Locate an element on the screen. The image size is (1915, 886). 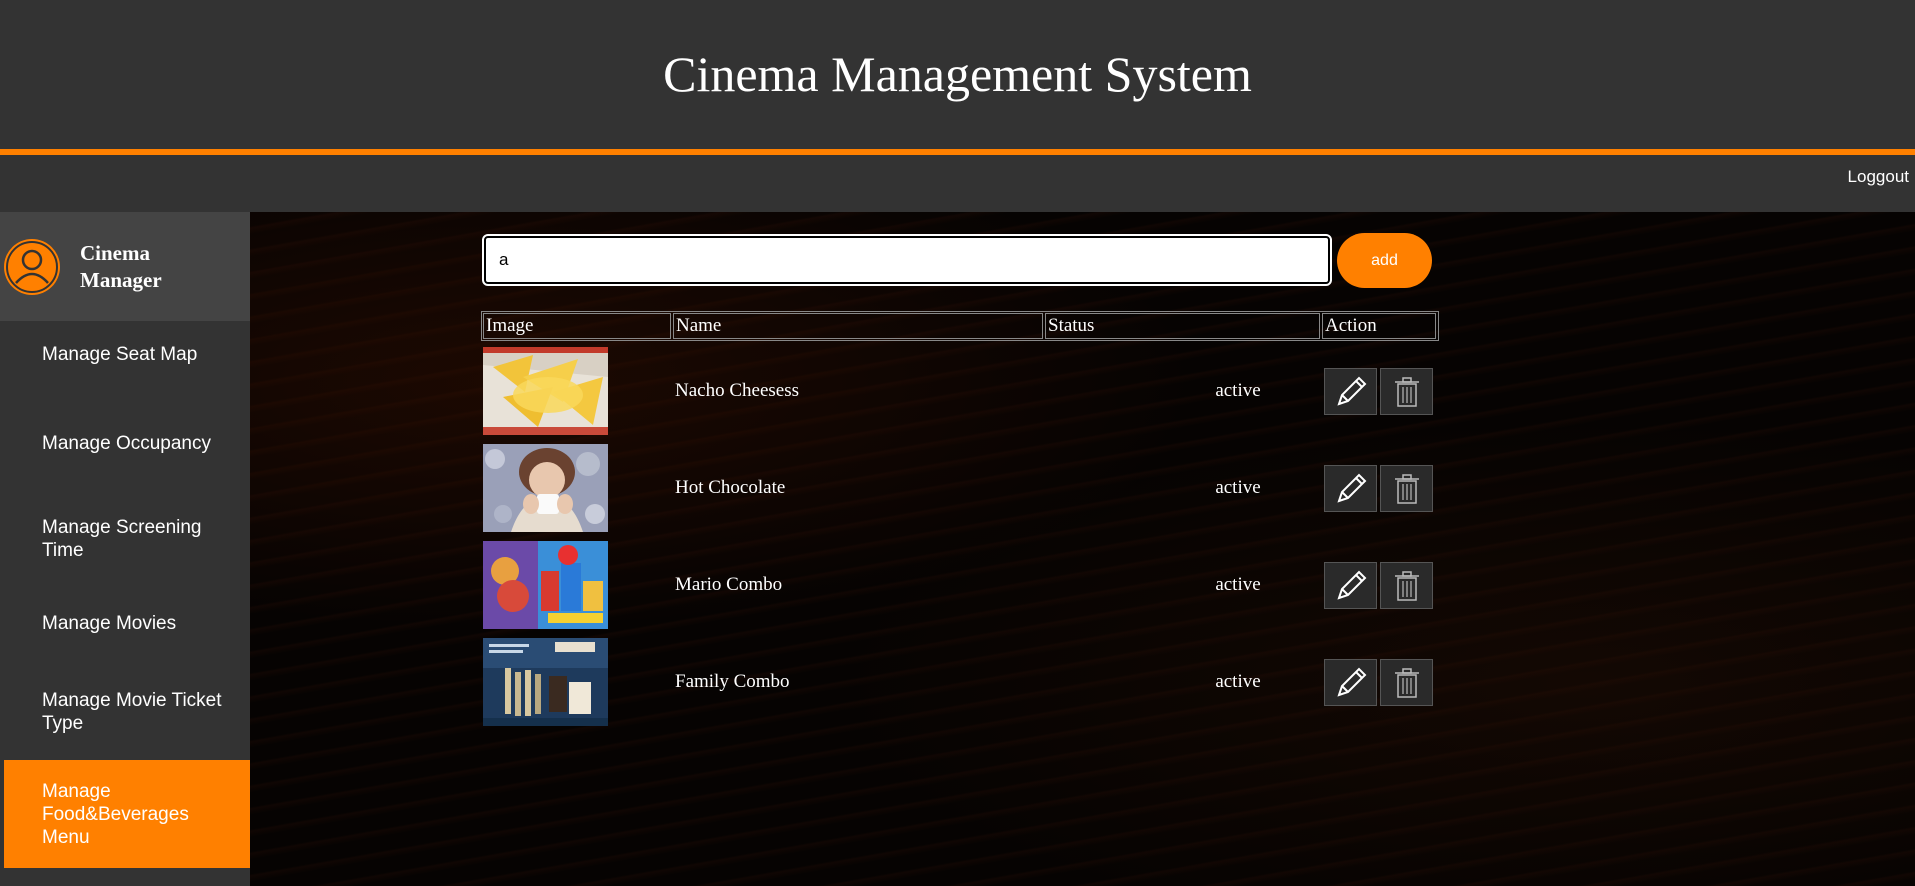
sidebar-item-food-beverages: Manage Food&Beverages Menu is located at coordinates (128, 814).